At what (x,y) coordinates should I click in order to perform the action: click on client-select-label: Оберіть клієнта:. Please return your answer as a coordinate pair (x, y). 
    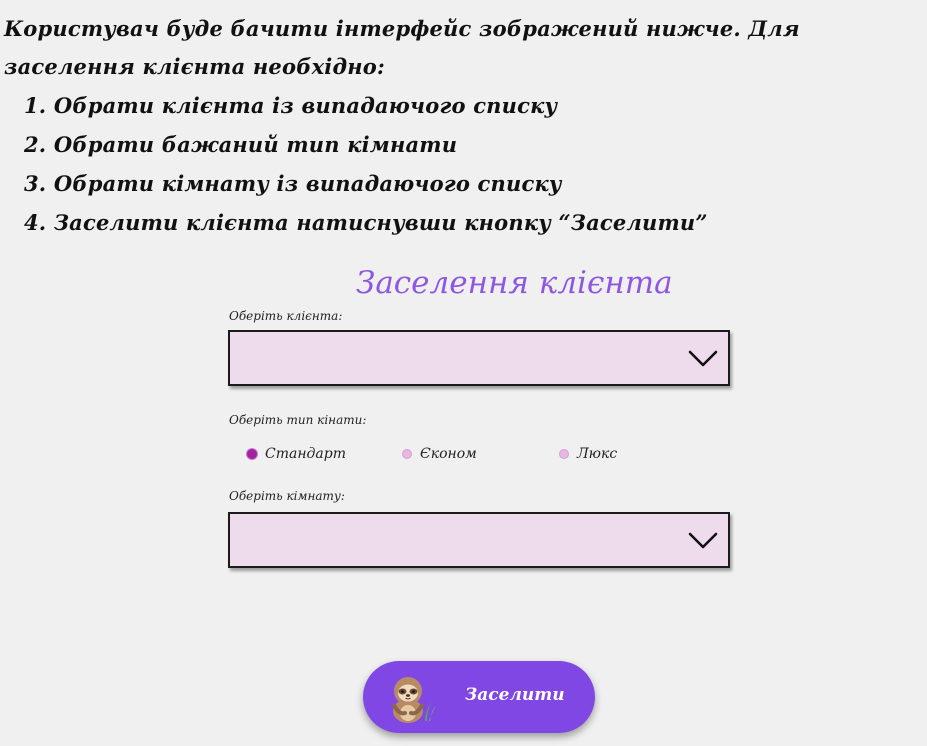
    Looking at the image, I should click on (286, 316).